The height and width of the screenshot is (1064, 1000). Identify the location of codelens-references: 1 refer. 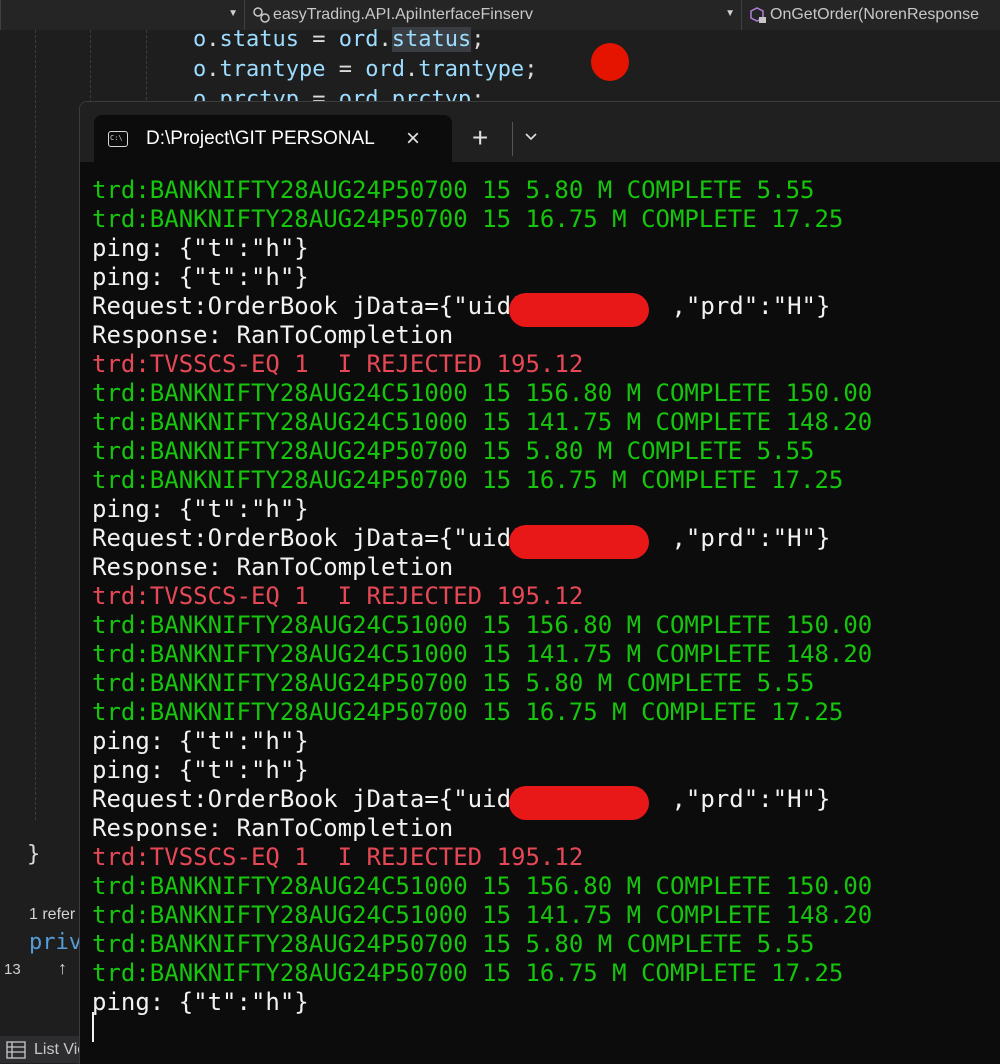
(52, 915).